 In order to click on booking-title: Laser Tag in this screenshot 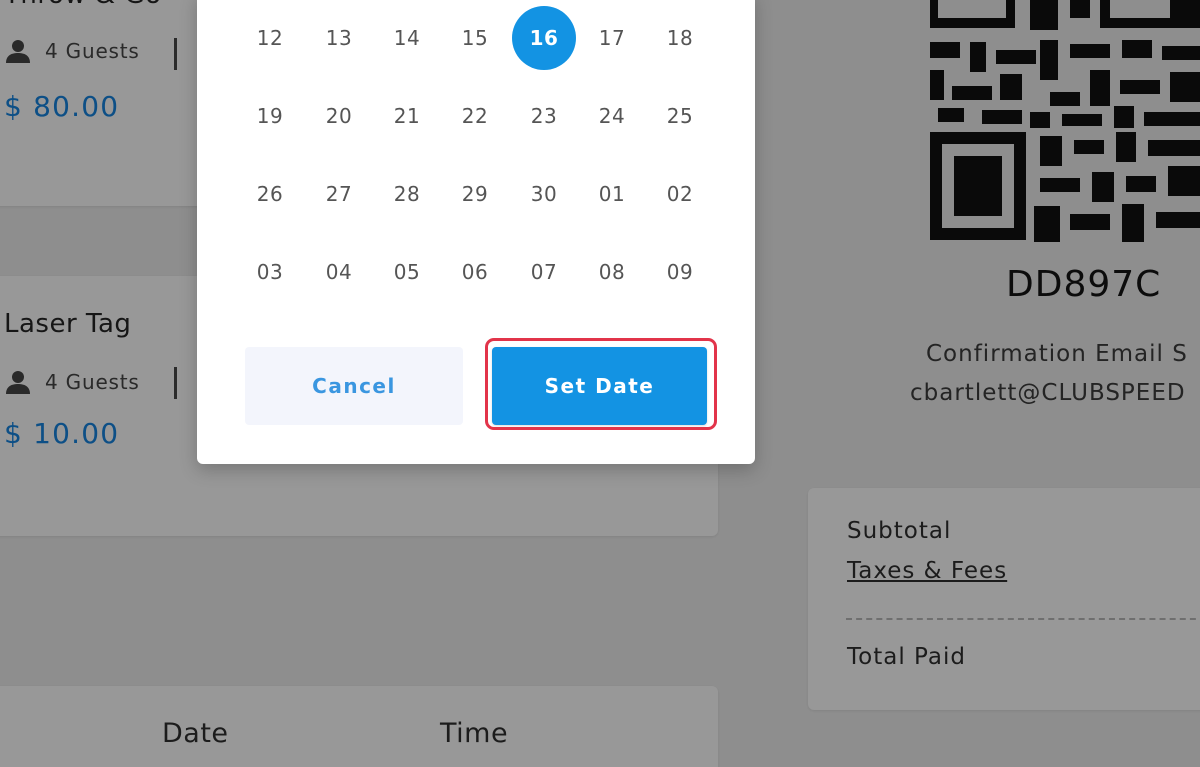, I will do `click(68, 324)`.